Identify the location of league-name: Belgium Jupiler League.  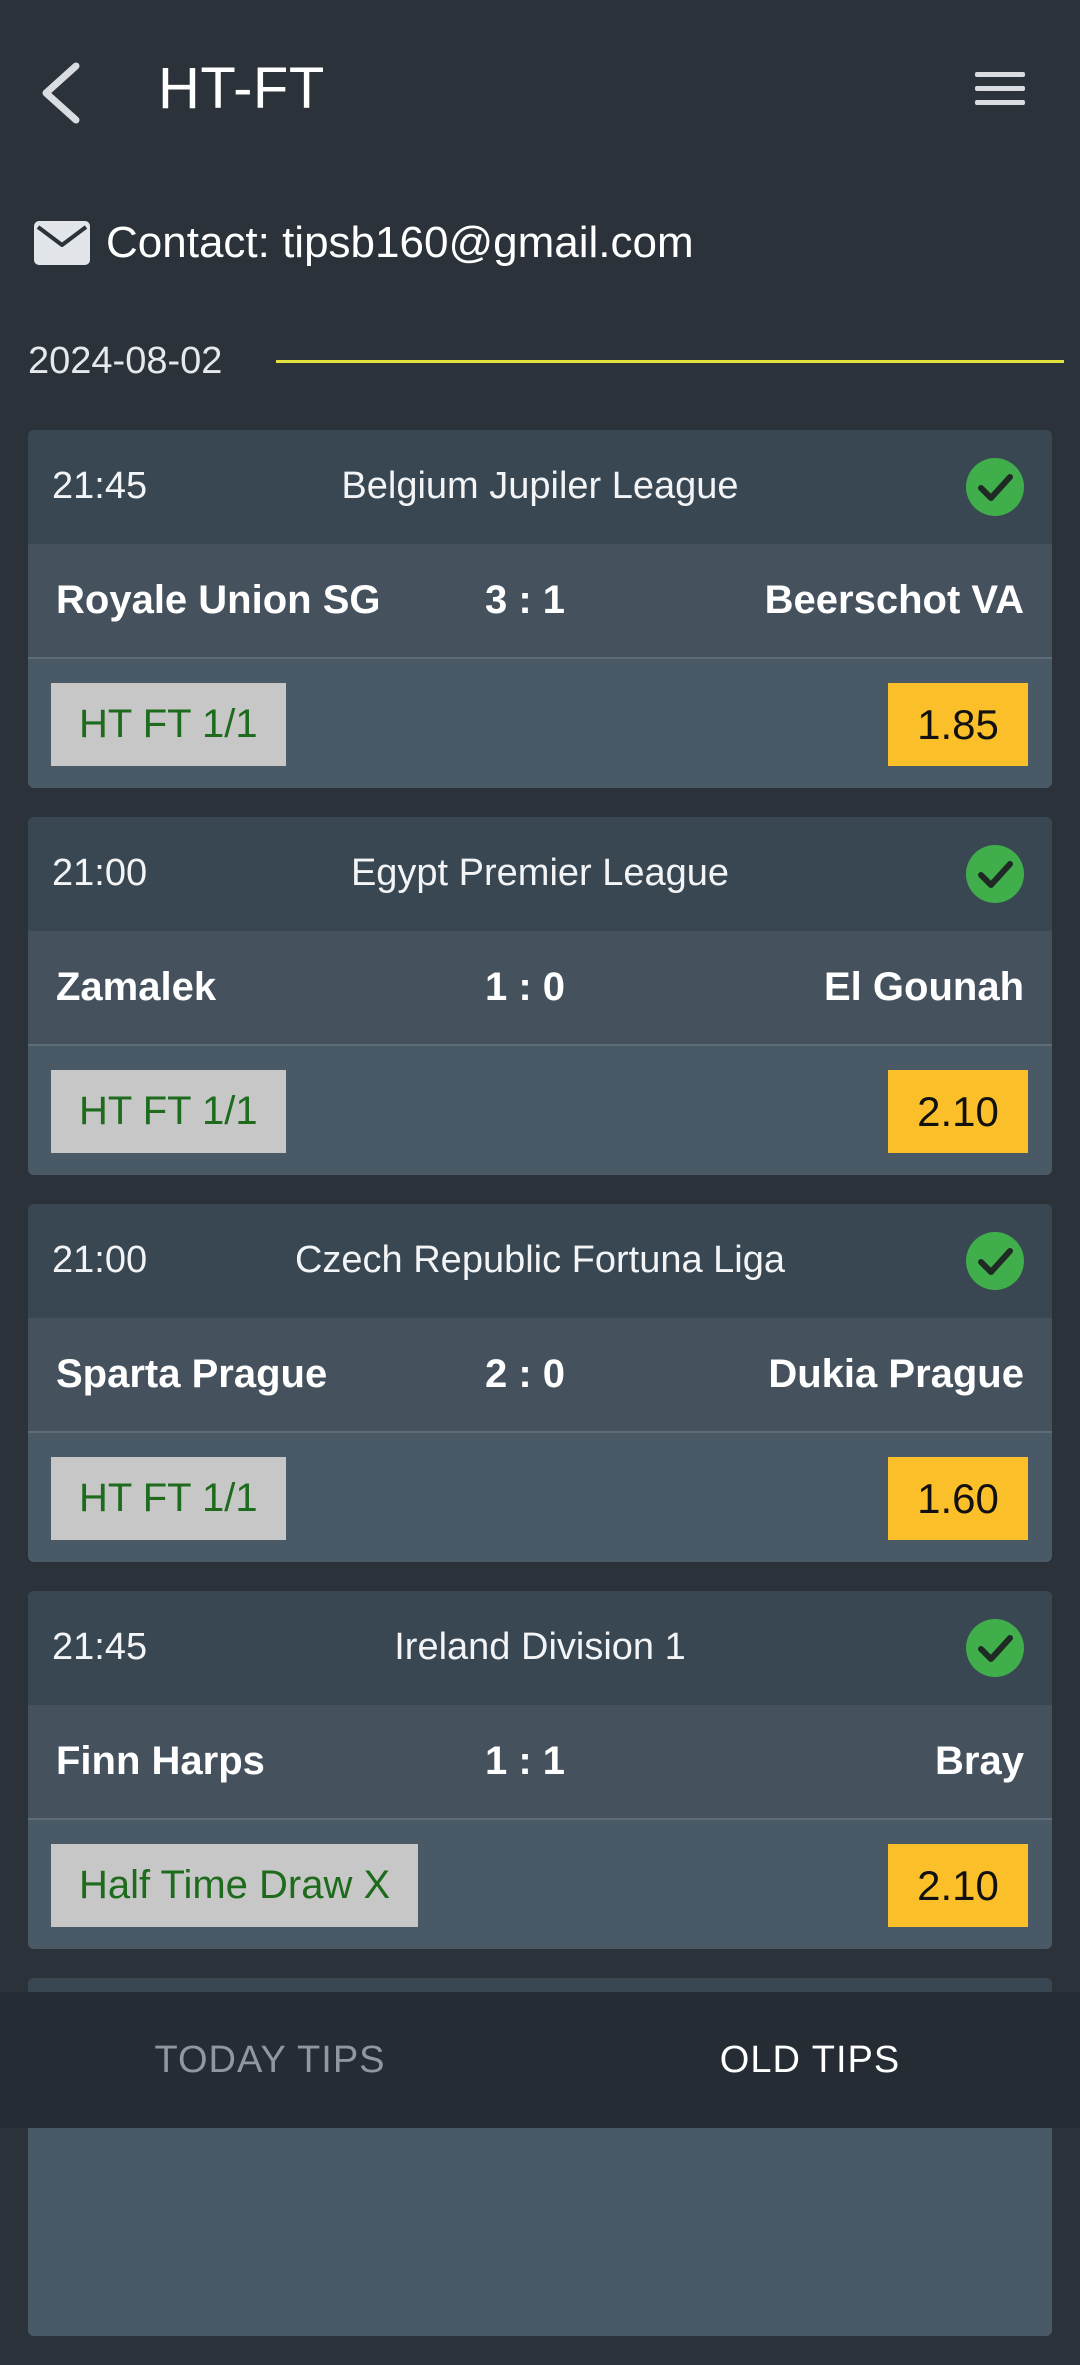
(540, 486).